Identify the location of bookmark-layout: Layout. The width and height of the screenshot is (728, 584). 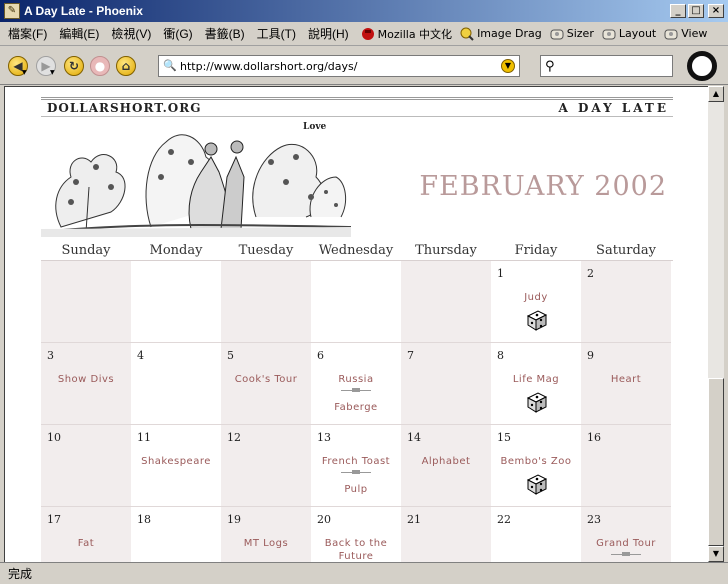
(629, 34).